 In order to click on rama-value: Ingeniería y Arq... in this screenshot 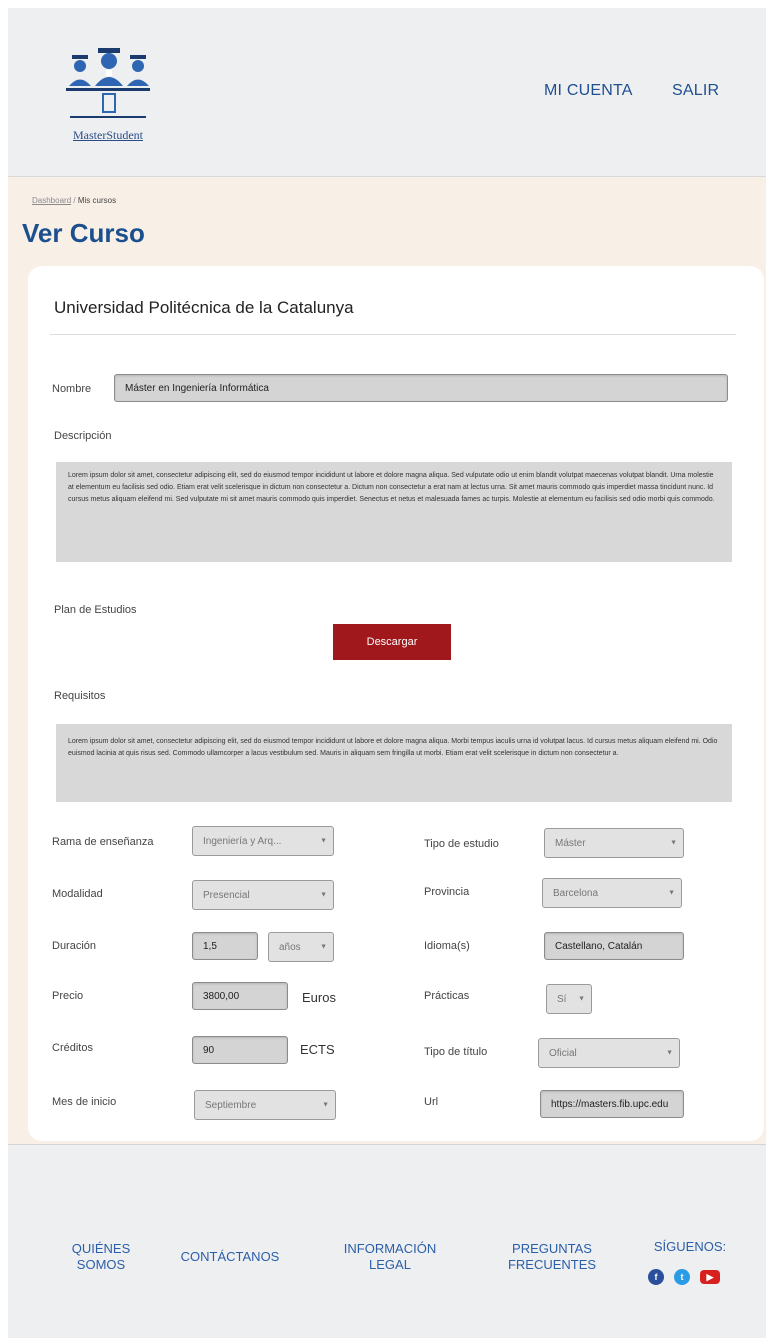, I will do `click(242, 841)`.